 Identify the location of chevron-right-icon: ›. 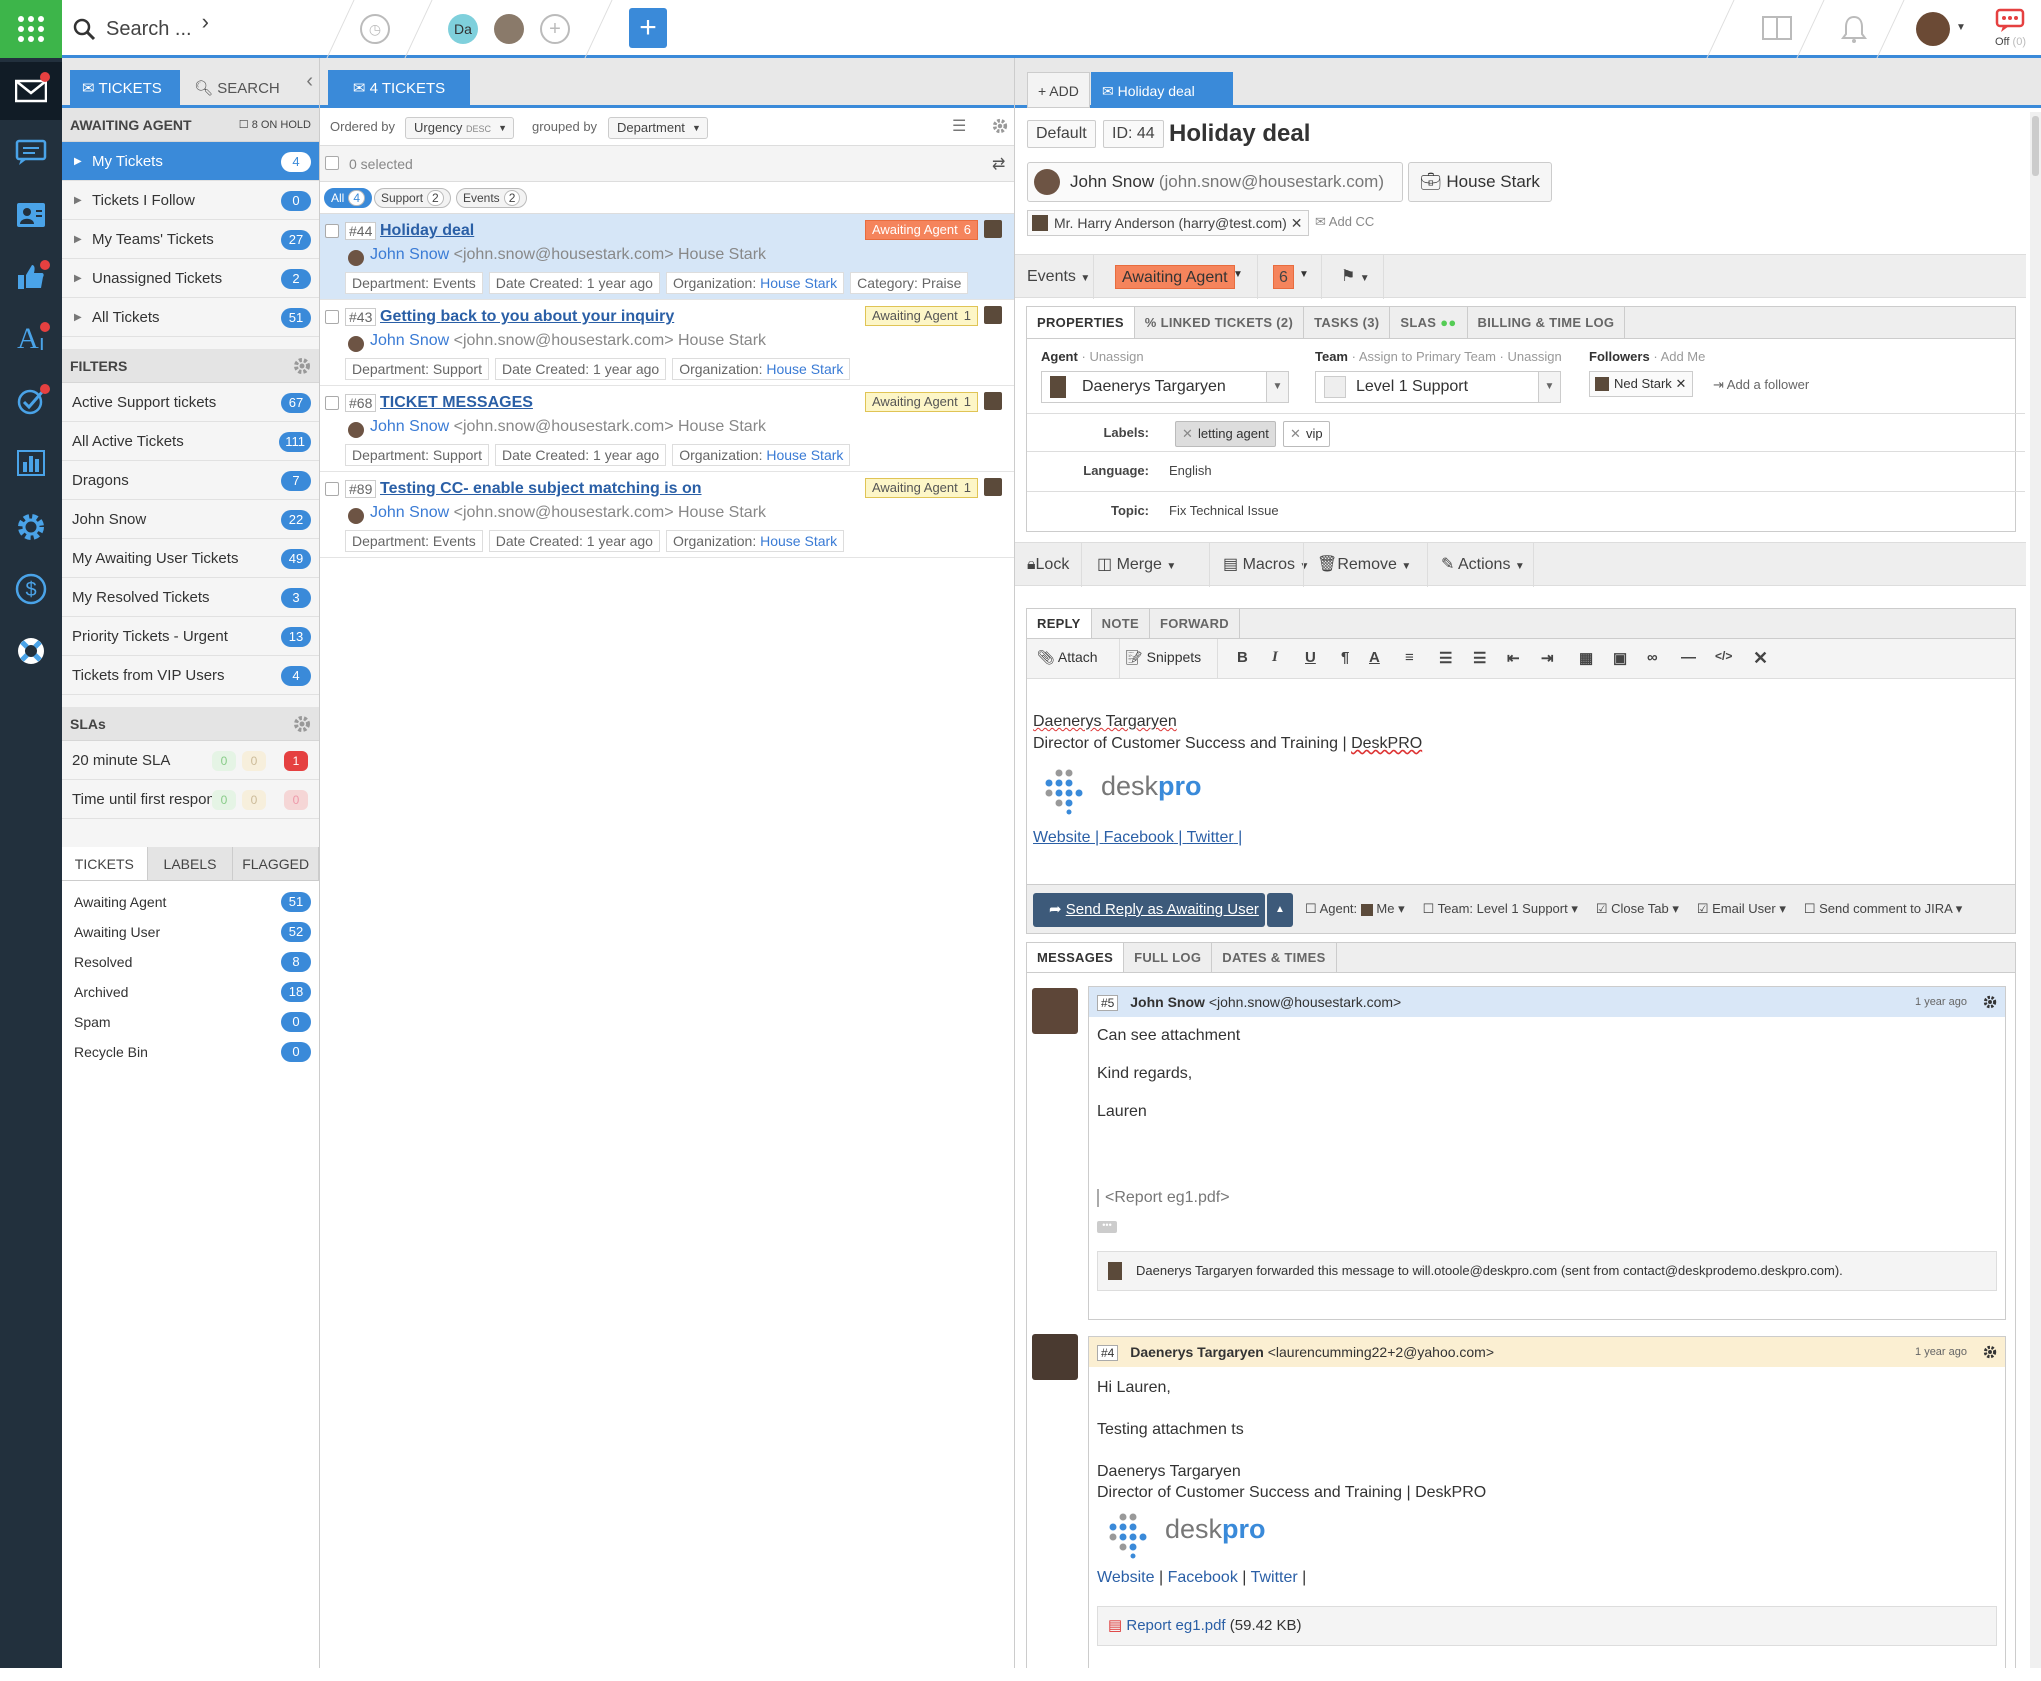
(205, 22).